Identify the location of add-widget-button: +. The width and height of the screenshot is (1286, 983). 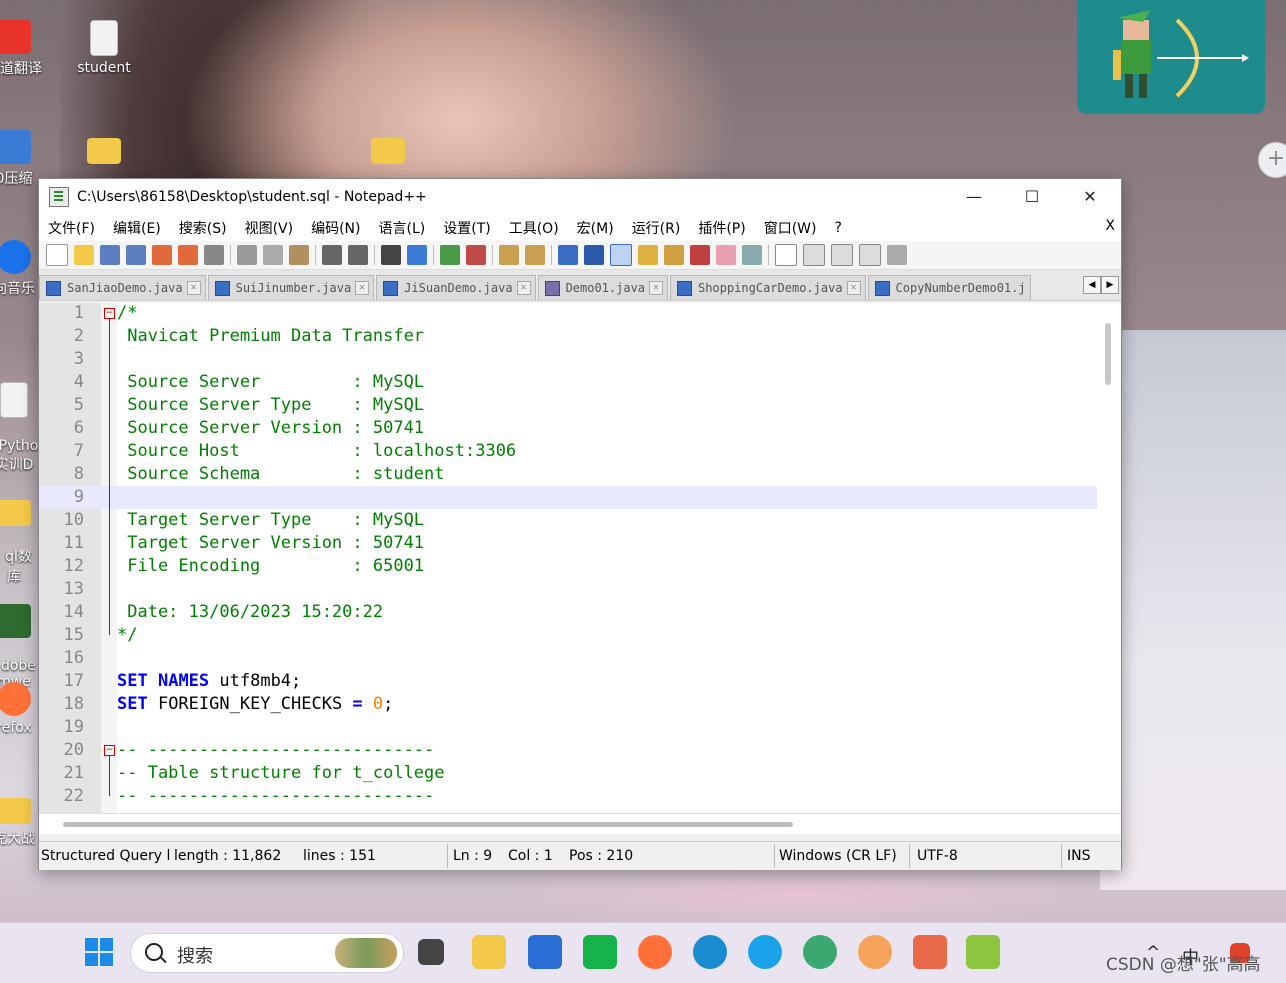
(1272, 160).